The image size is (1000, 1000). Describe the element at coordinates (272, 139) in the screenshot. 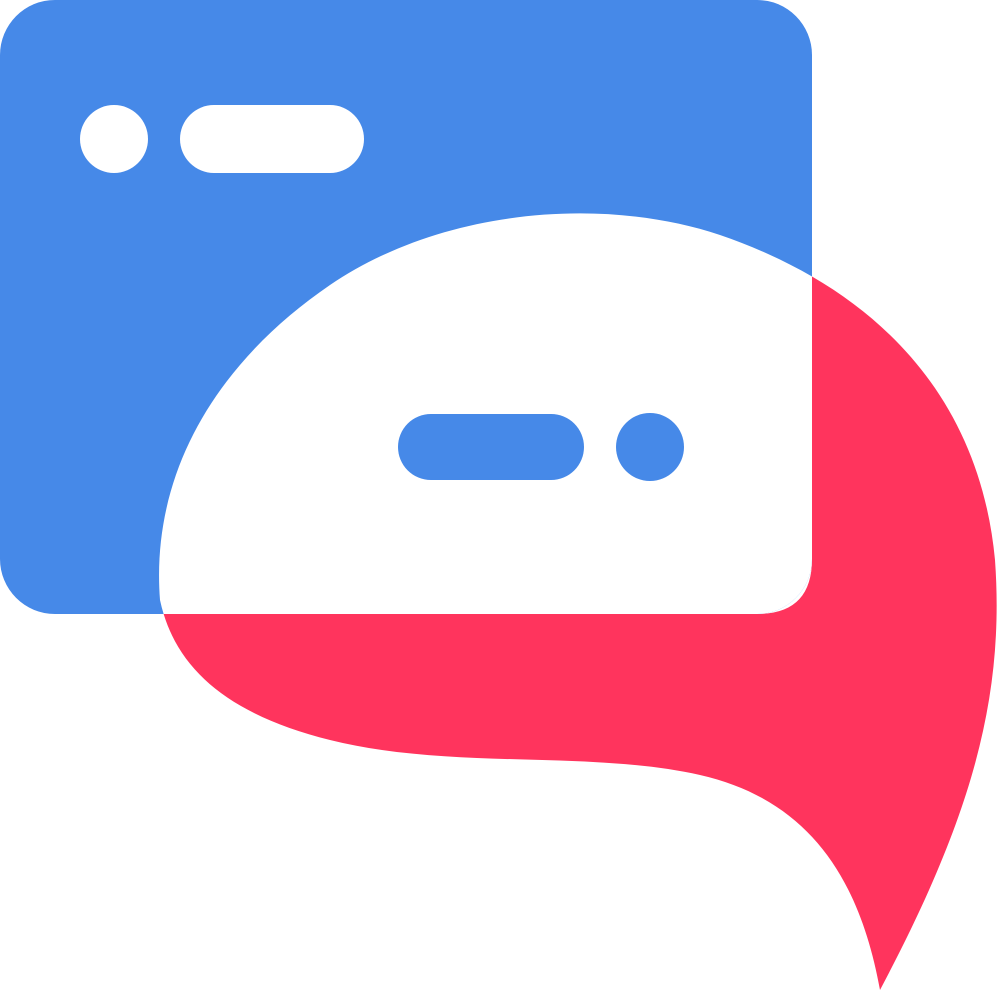

I see `window-pill-icon` at that location.